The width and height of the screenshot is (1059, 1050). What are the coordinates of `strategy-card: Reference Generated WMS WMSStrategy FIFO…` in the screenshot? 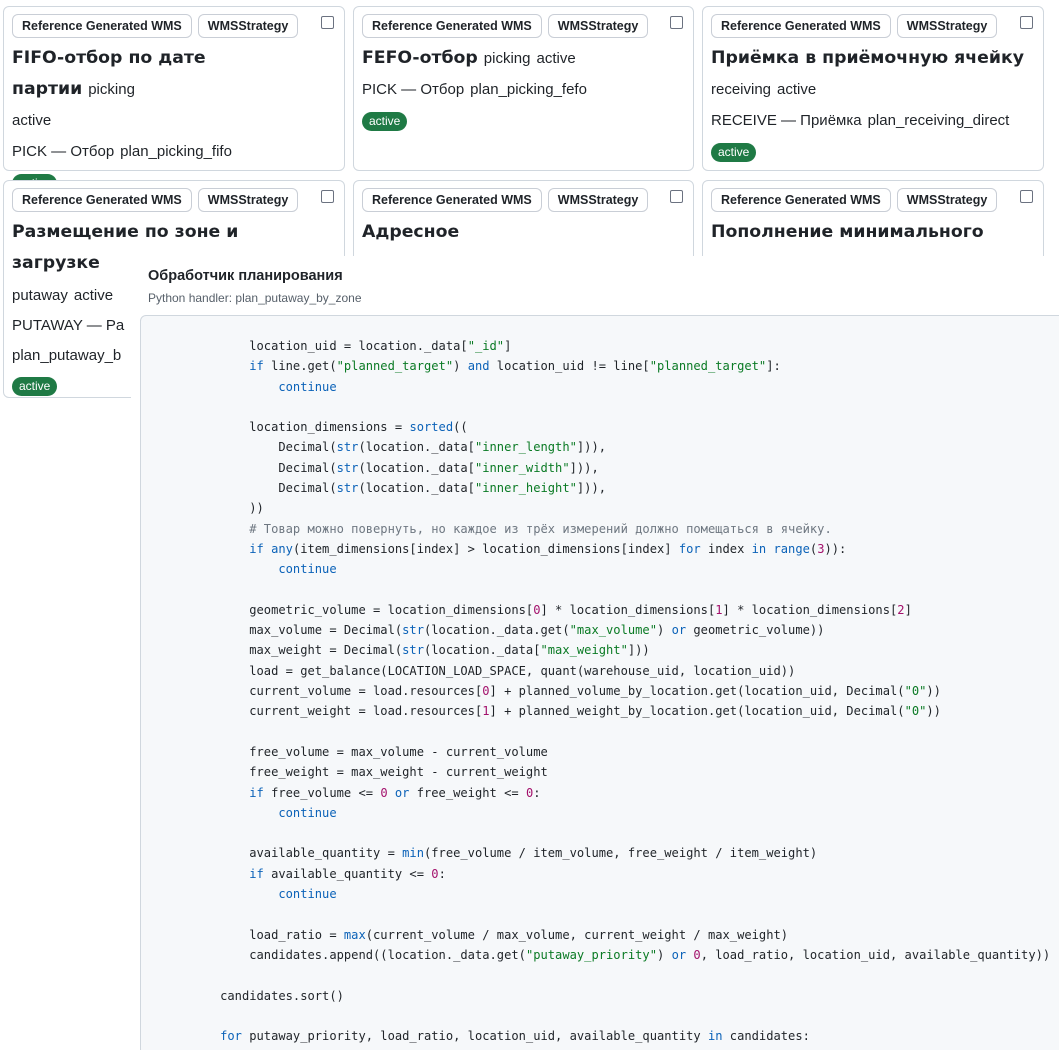 It's located at (174, 99).